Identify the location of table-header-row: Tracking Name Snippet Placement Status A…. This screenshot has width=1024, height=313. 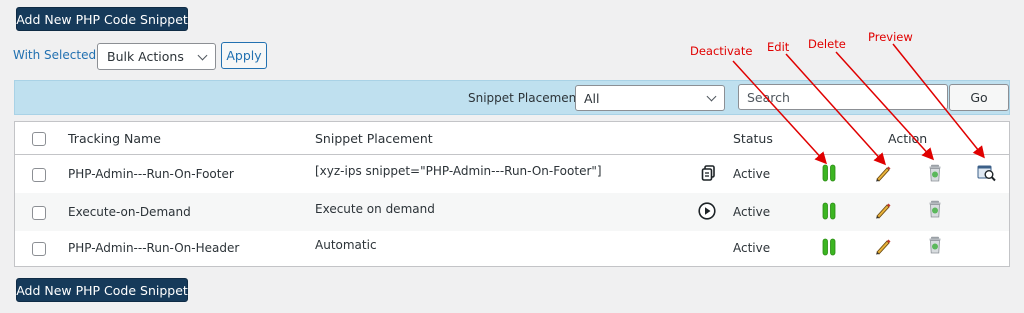
(512, 138).